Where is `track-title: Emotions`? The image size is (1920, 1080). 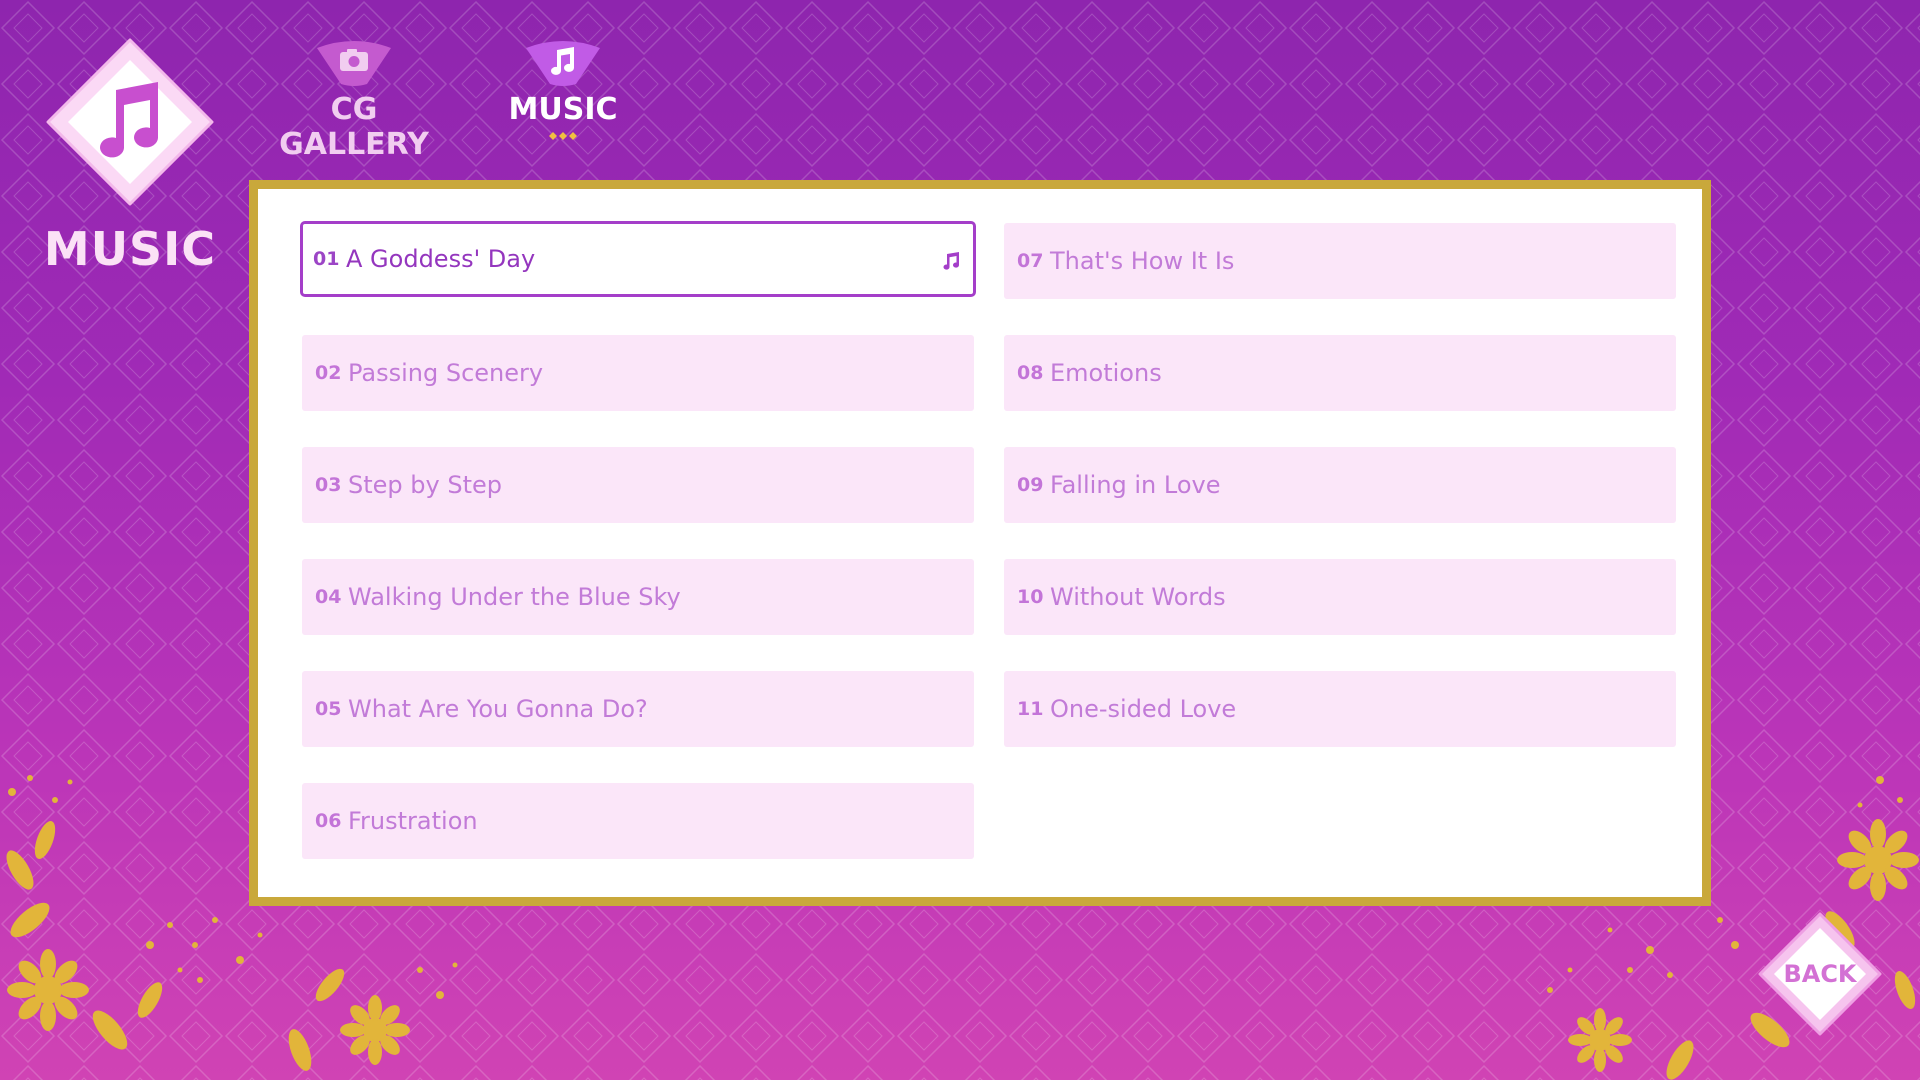
track-title: Emotions is located at coordinates (1106, 373).